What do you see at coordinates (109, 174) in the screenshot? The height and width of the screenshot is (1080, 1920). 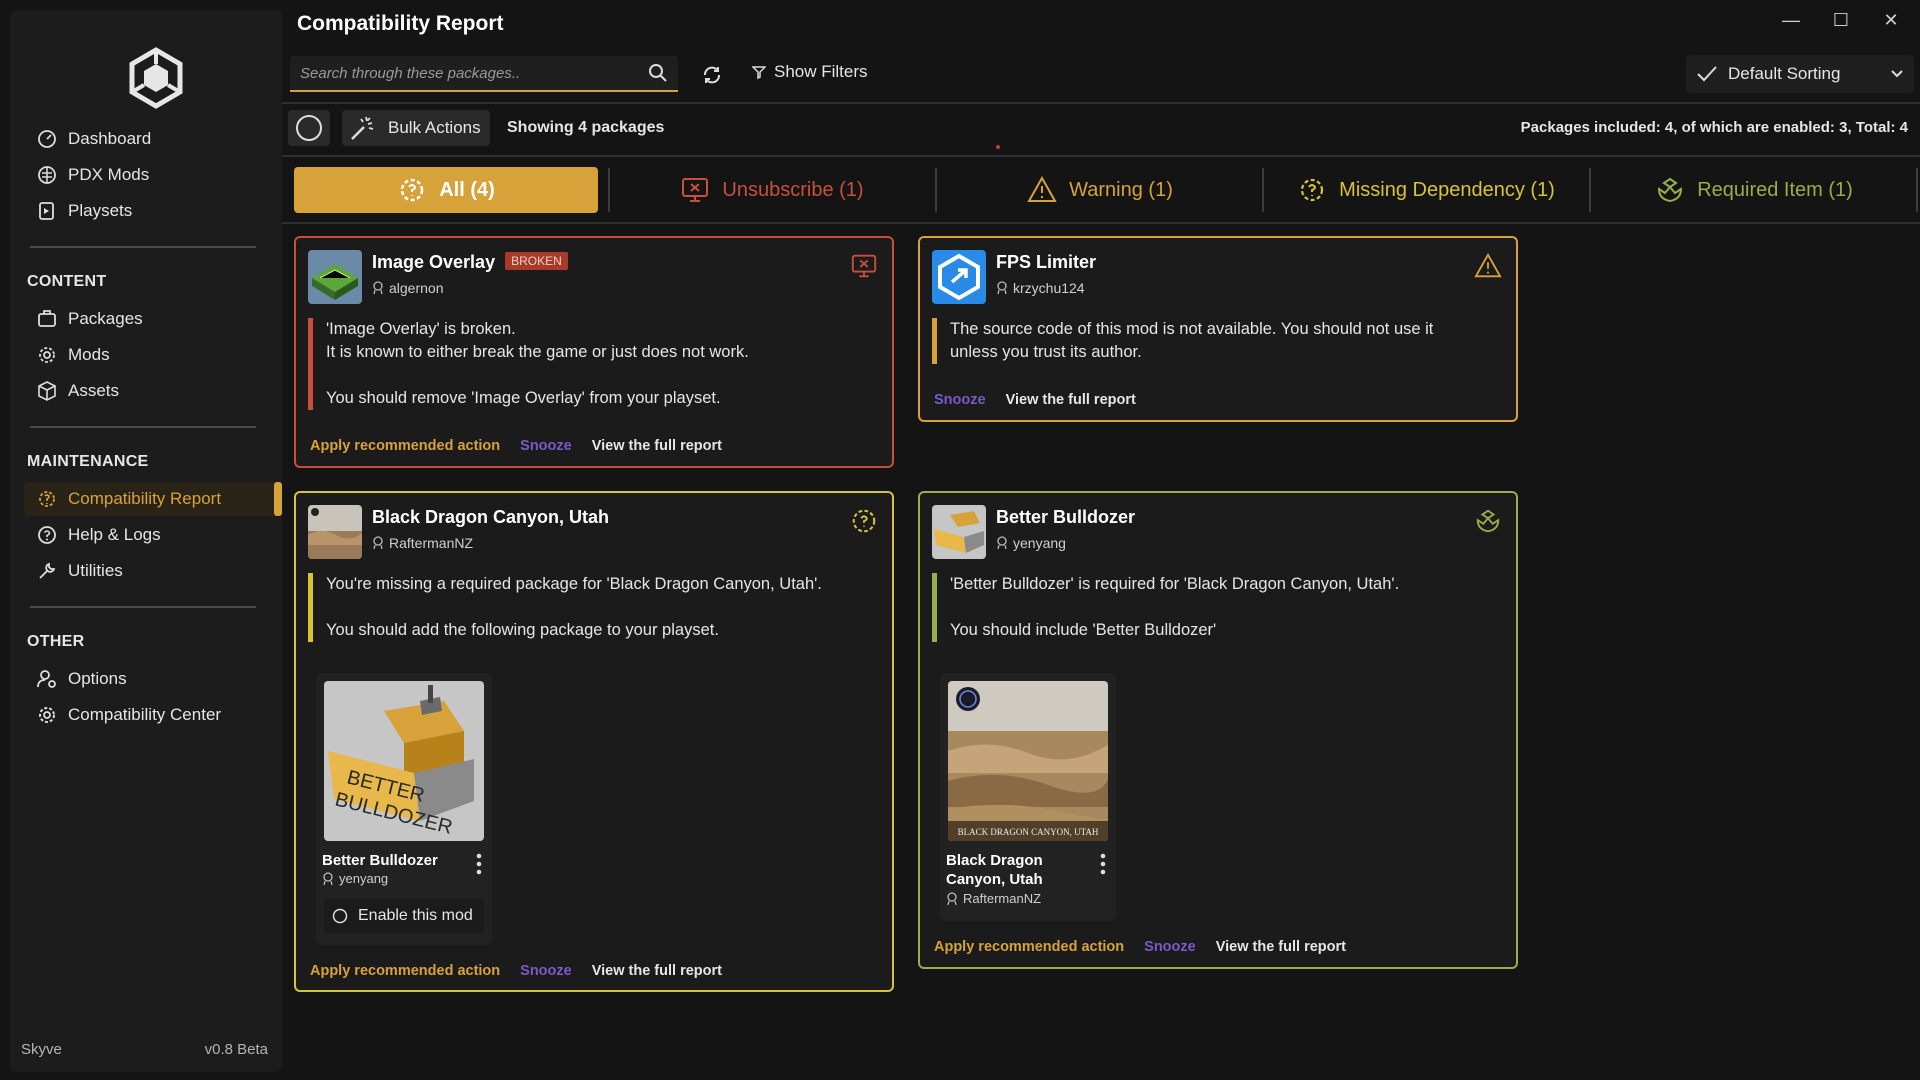 I see `sidebar-label: PDX Mods` at bounding box center [109, 174].